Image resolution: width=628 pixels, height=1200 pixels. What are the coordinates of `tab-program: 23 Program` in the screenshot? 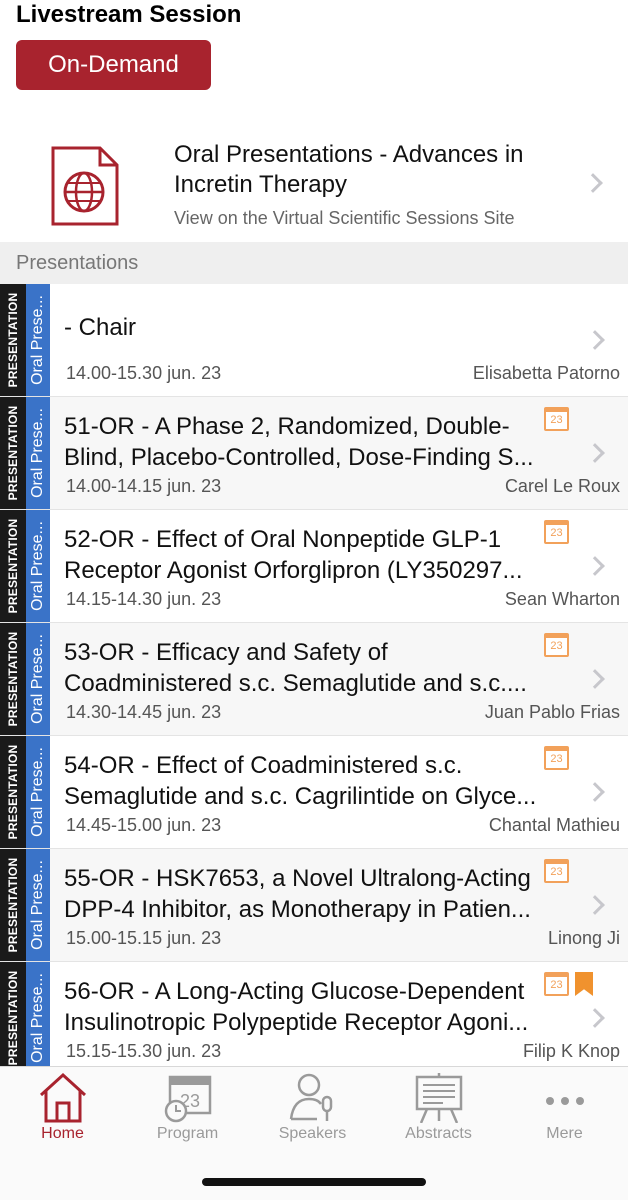 It's located at (187, 1110).